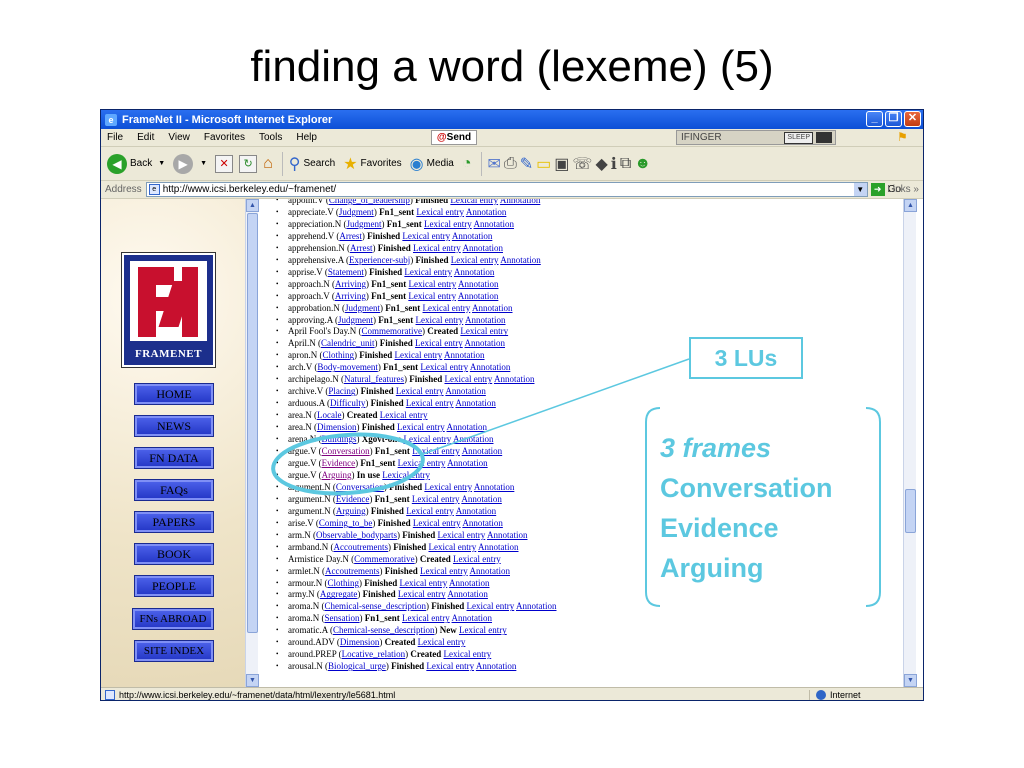 This screenshot has width=1024, height=768. What do you see at coordinates (174, 554) in the screenshot?
I see `nav-button-book: BOOK` at bounding box center [174, 554].